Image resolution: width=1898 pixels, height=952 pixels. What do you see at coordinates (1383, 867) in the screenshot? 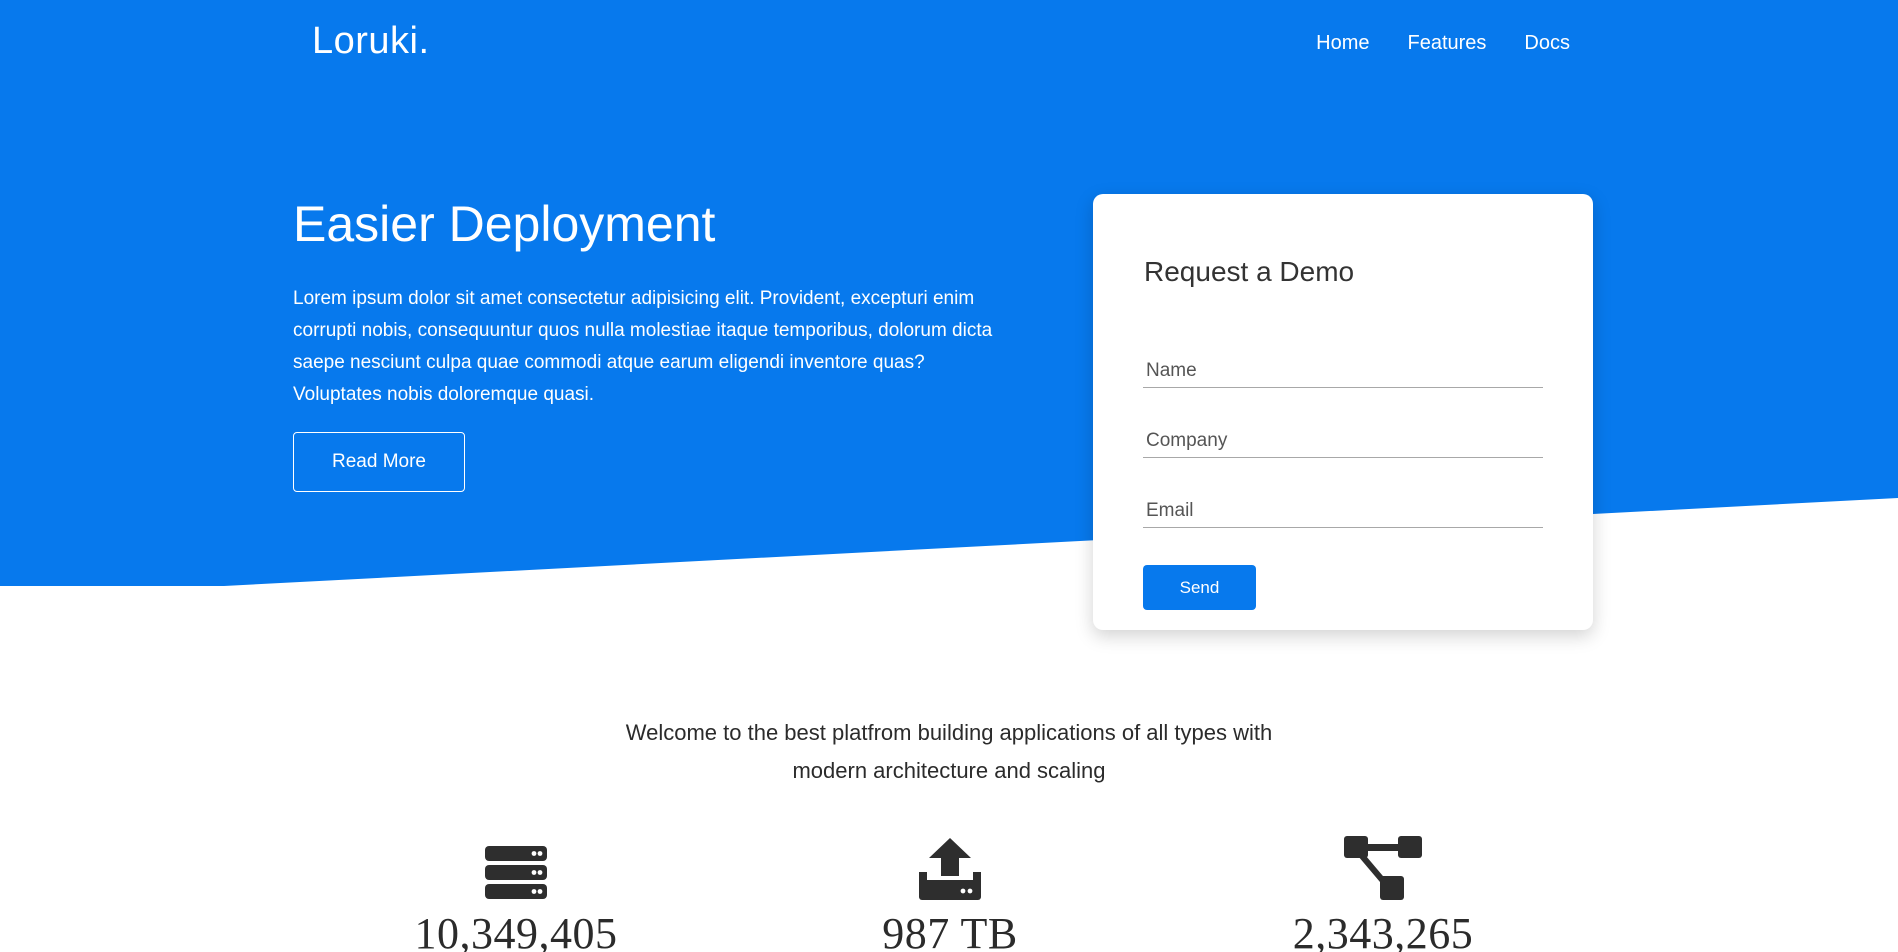
I see `network-icon` at bounding box center [1383, 867].